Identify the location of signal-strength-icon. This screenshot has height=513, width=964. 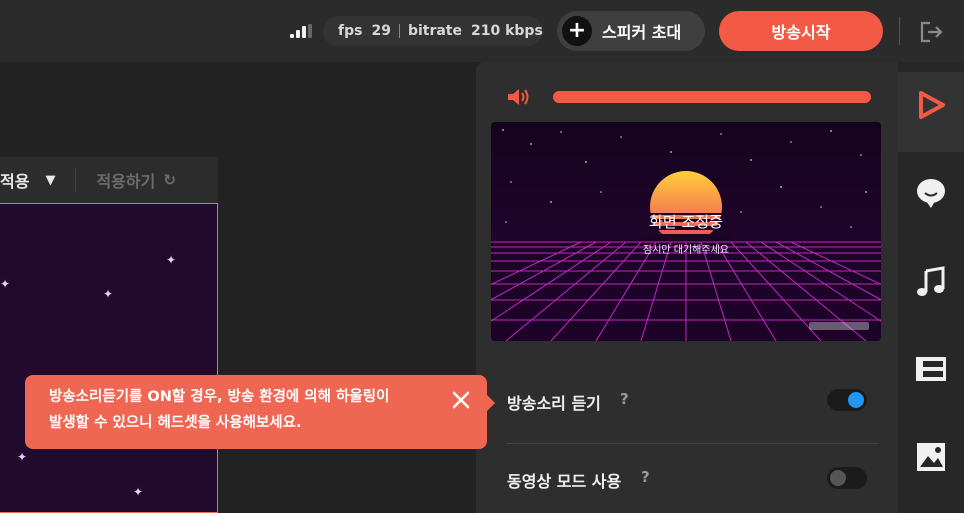
(301, 31).